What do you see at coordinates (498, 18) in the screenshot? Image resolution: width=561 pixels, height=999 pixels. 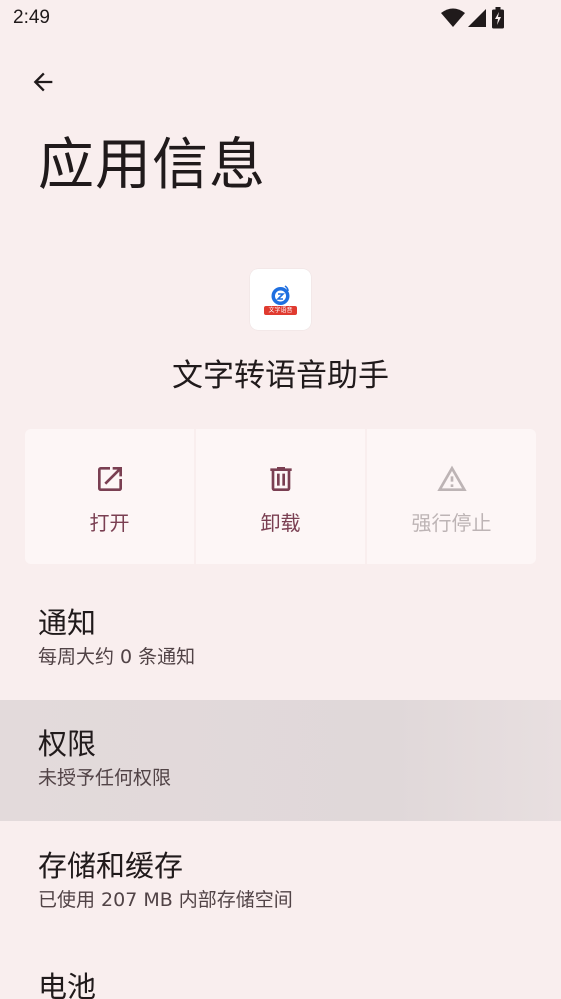 I see `battery-charging-icon` at bounding box center [498, 18].